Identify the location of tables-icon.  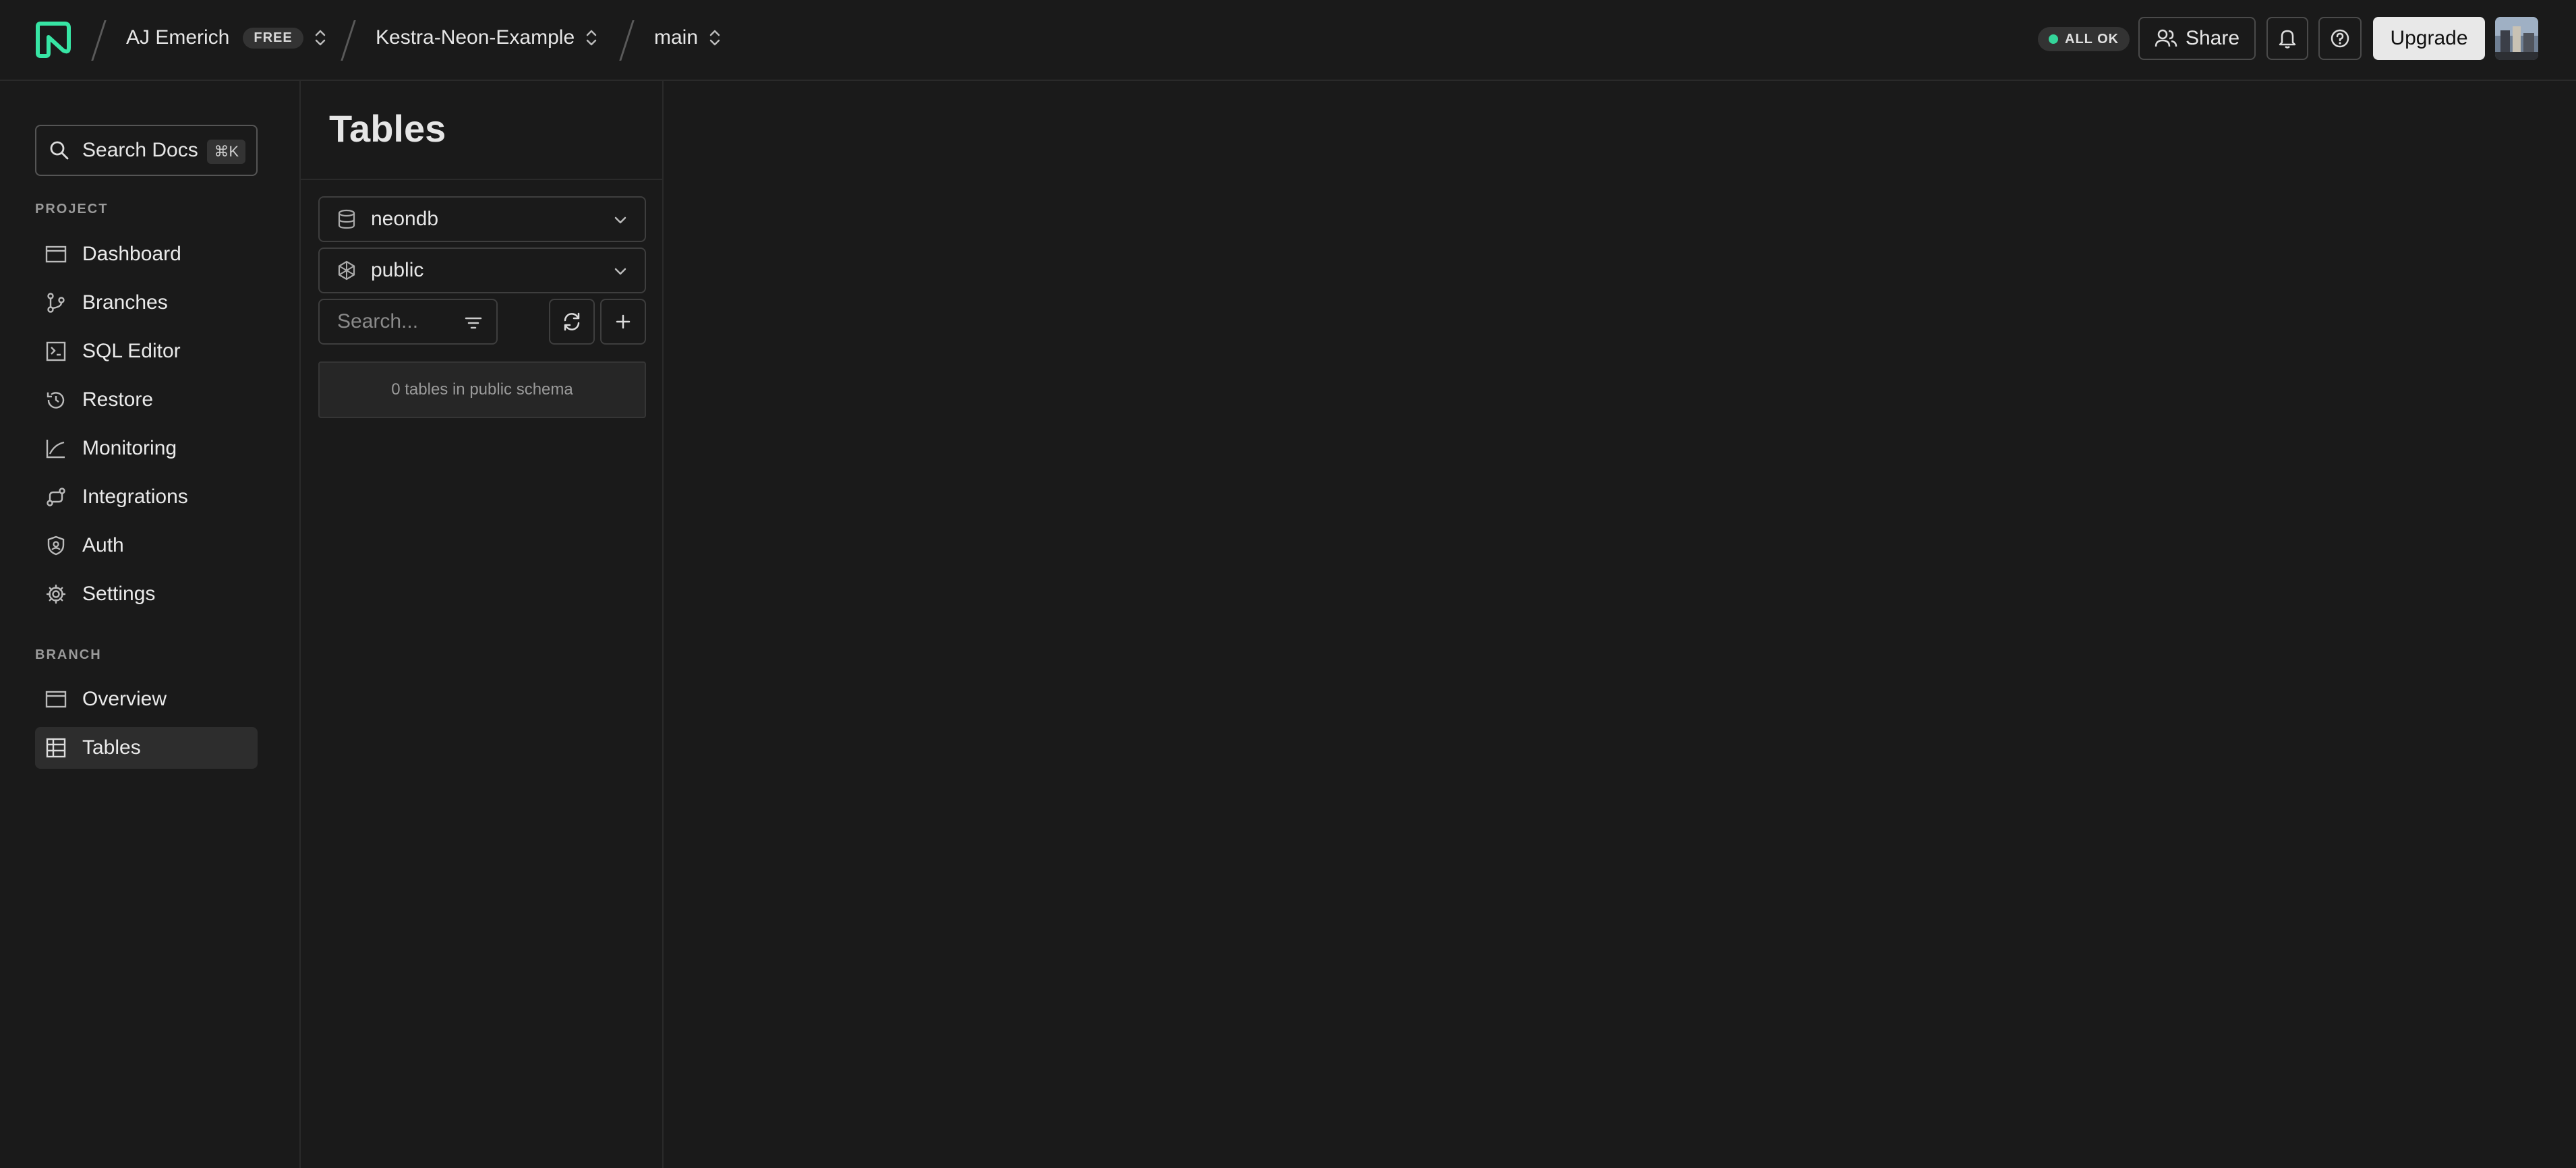
(56, 748).